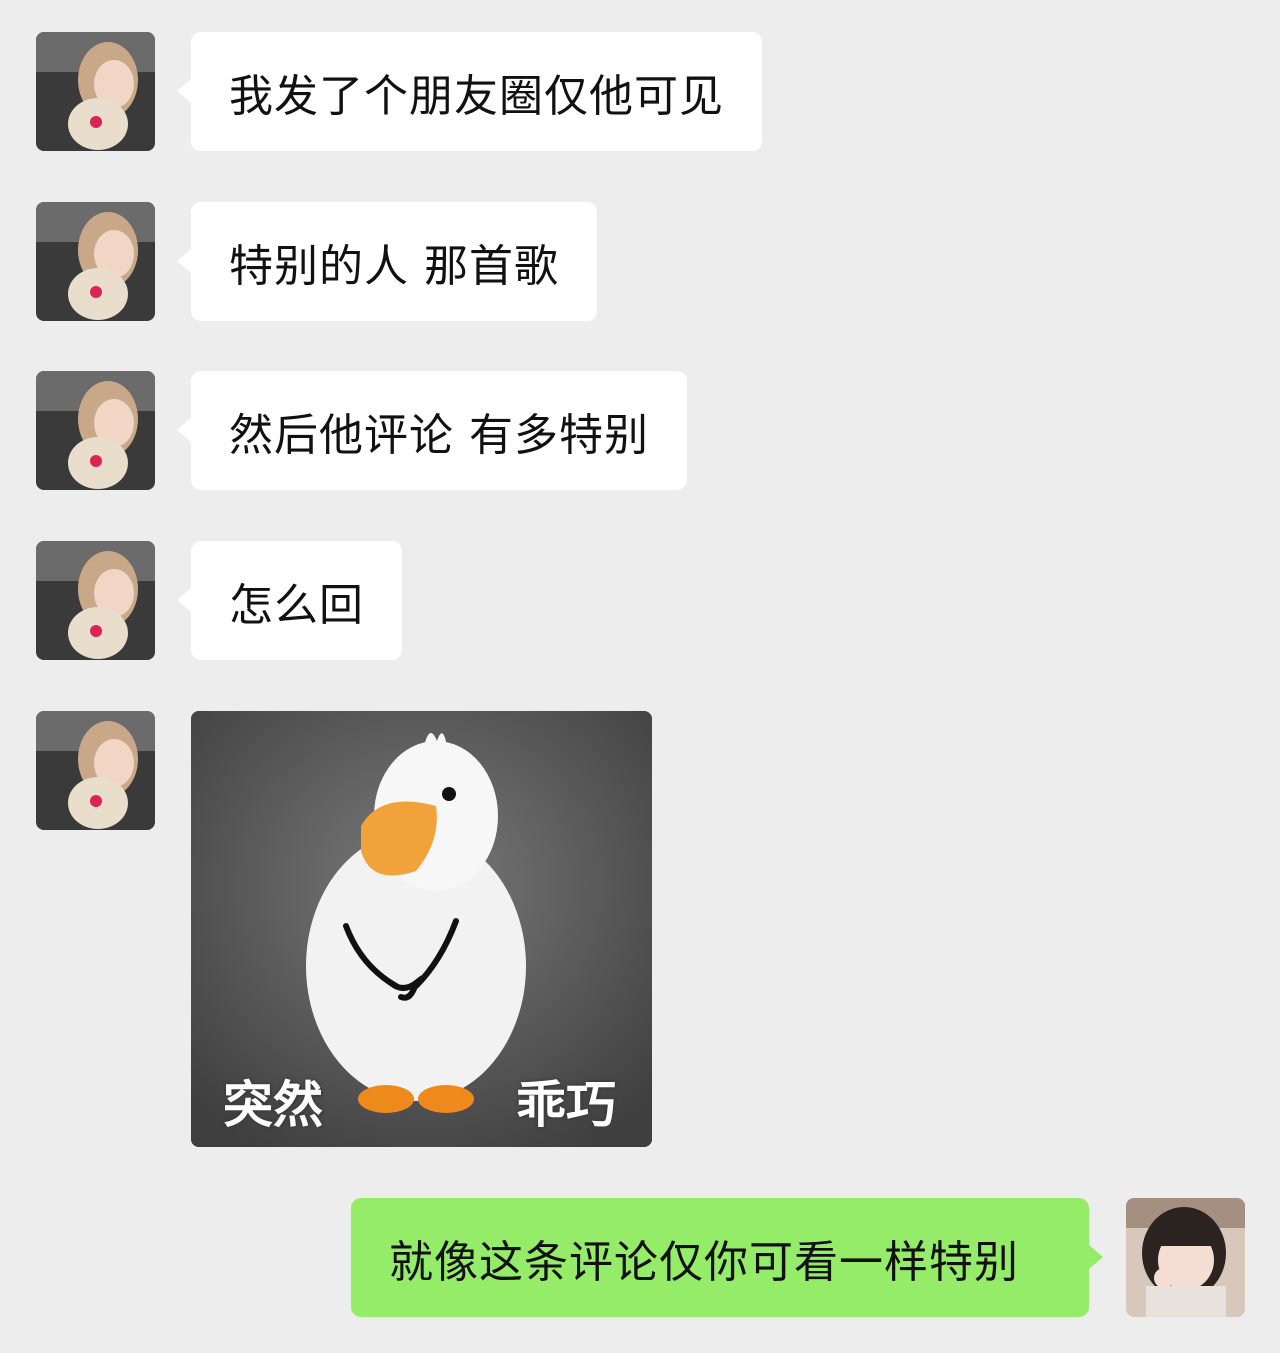  I want to click on sticker-caption-right: 乖巧, so click(566, 1105).